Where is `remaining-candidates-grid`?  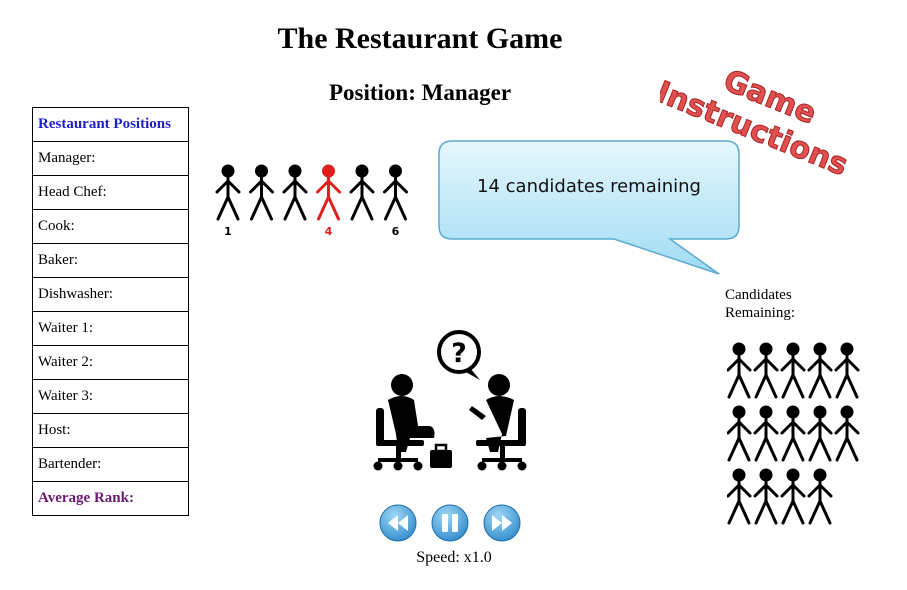
remaining-candidates-grid is located at coordinates (793, 433).